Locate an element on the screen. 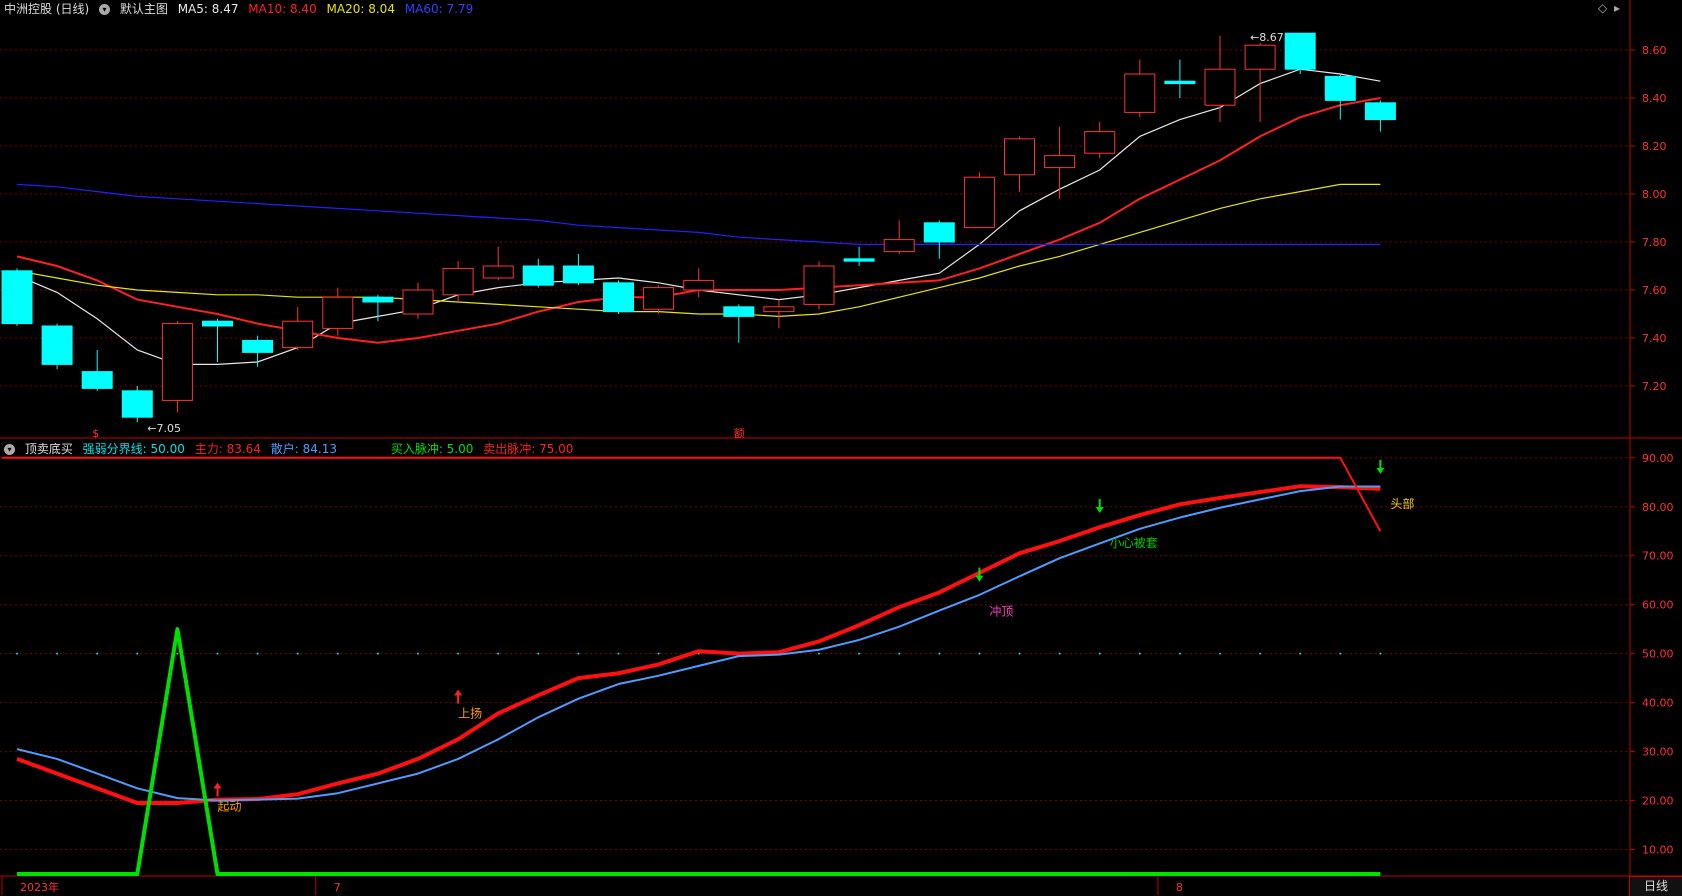  template-label: 默认主图 is located at coordinates (144, 9).